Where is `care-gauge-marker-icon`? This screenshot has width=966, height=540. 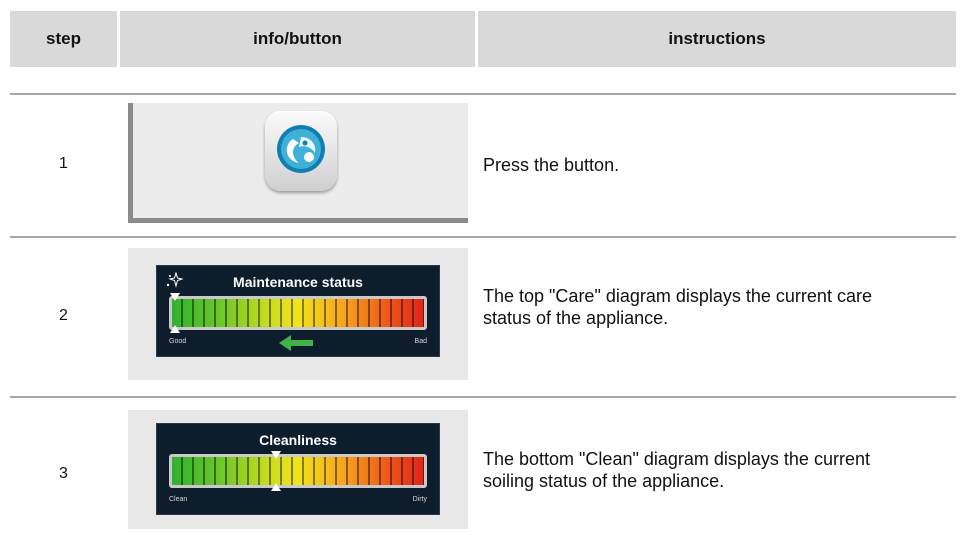
care-gauge-marker-icon is located at coordinates (175, 313).